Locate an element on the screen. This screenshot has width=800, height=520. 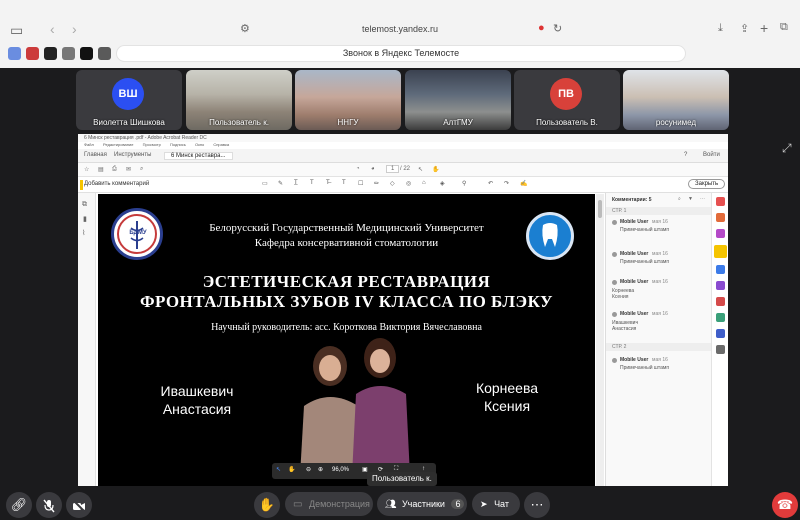
participants-button: 👥︎ Участники 6 is located at coordinates (422, 504).